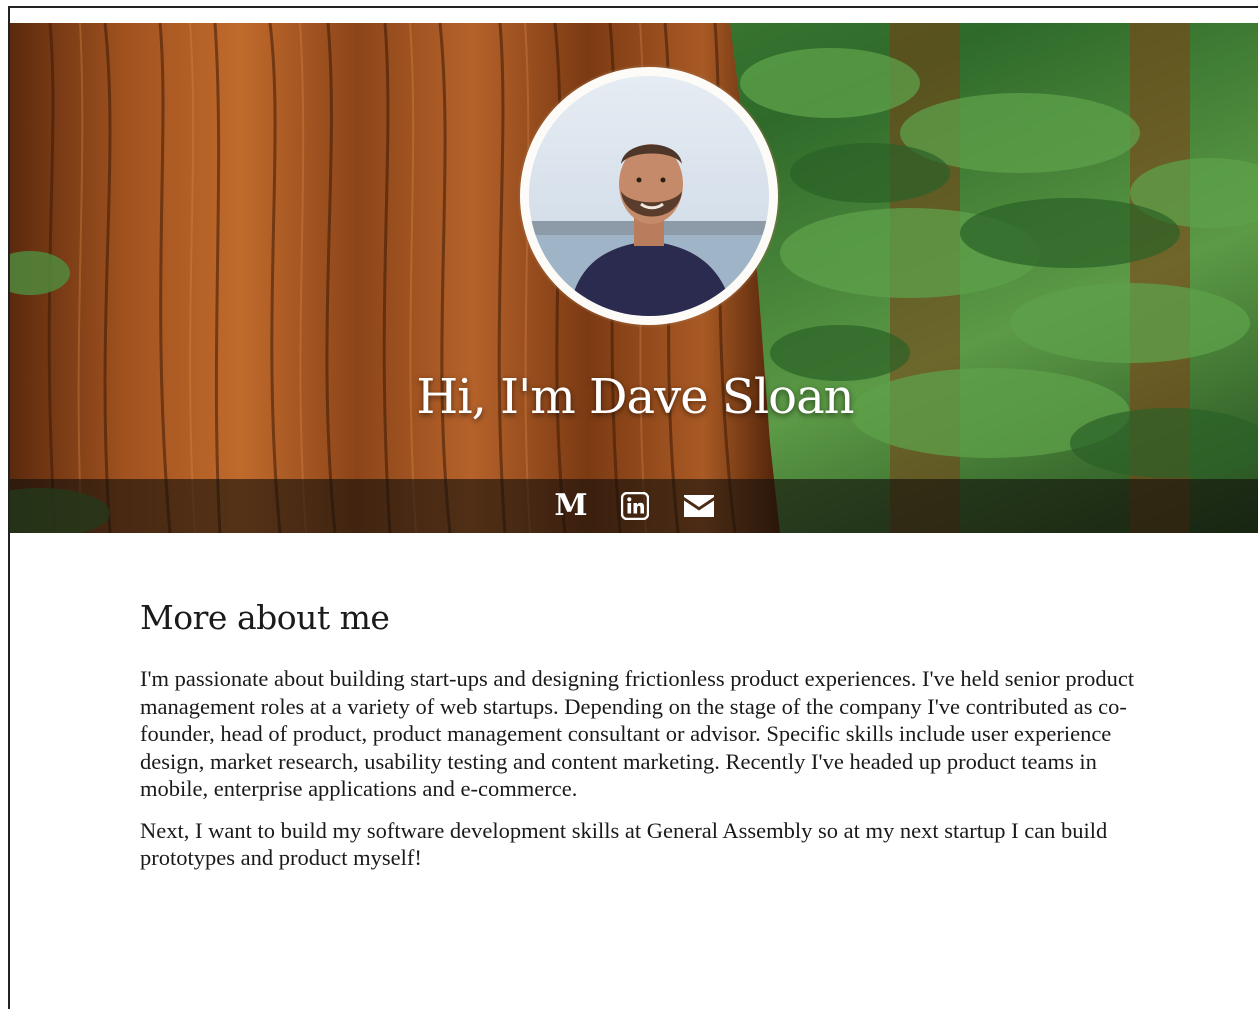  I want to click on linkedin-link, so click(635, 506).